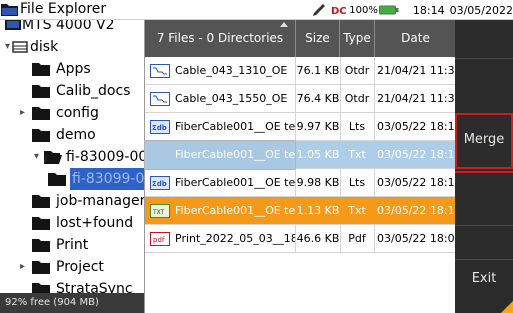  I want to click on exit-button: Exit, so click(484, 286).